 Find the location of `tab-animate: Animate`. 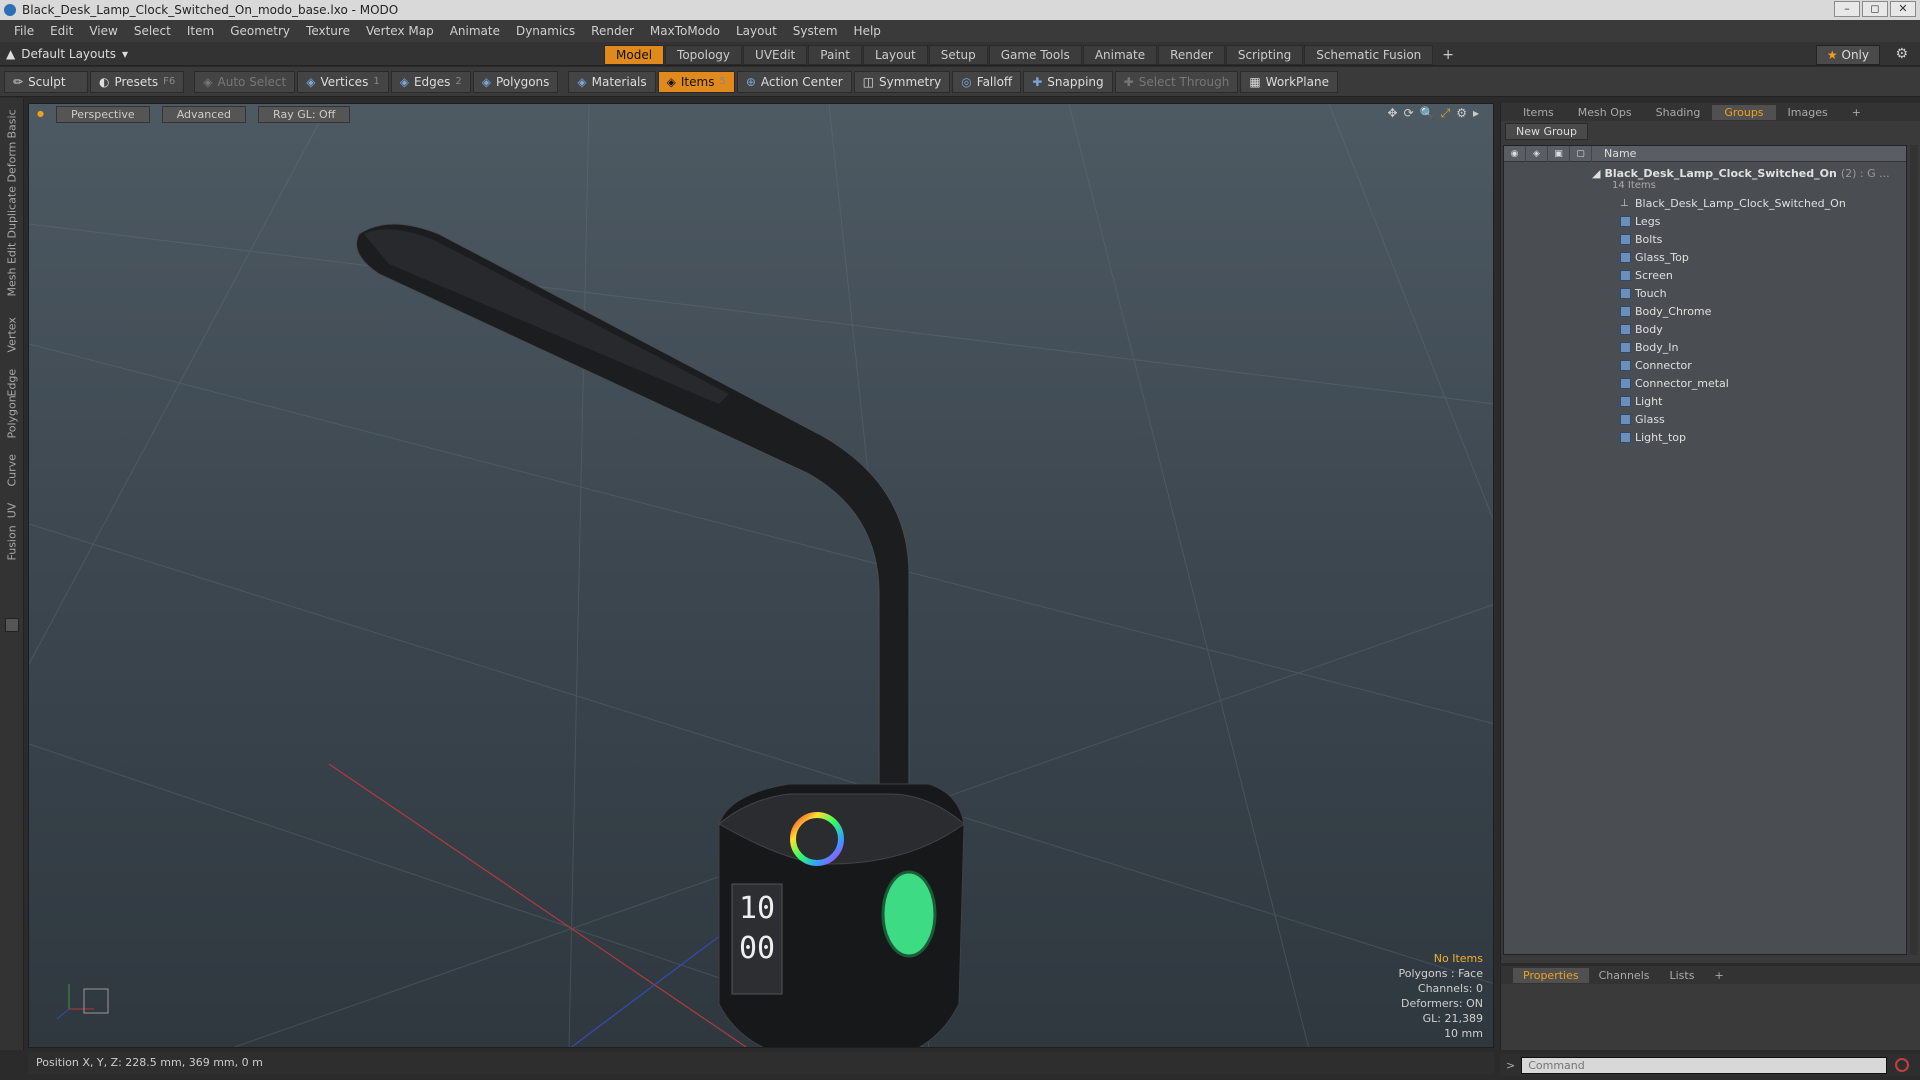

tab-animate: Animate is located at coordinates (1120, 55).